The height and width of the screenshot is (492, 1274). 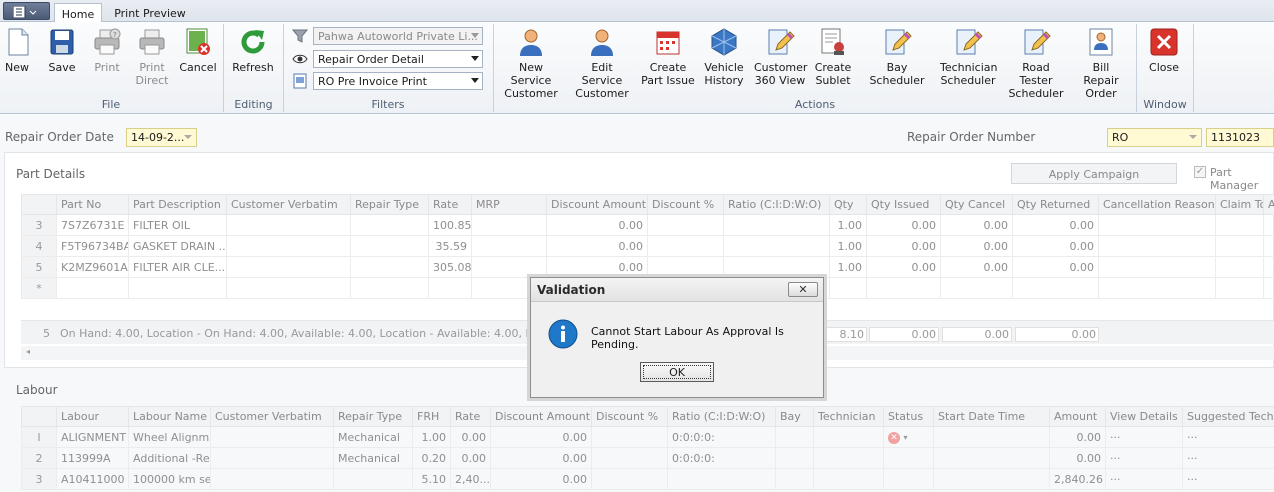 I want to click on parts-column-header: A, so click(x=1268, y=204).